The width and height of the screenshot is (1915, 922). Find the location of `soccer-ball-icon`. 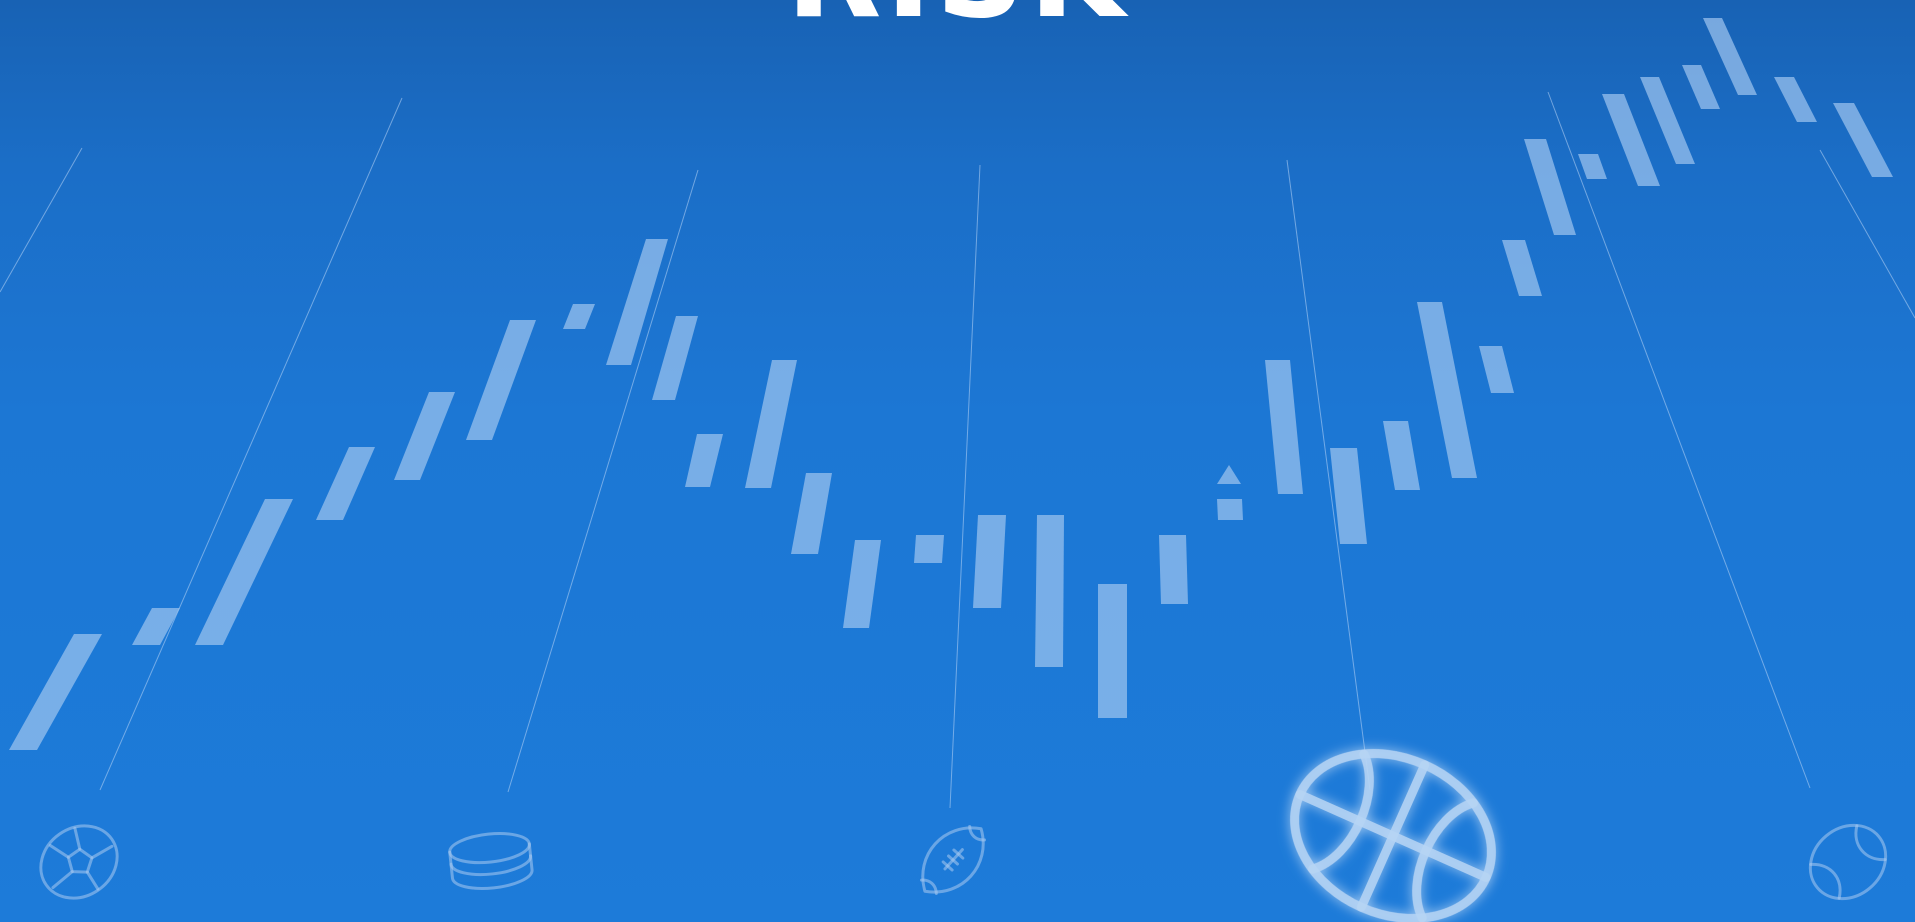

soccer-ball-icon is located at coordinates (79, 862).